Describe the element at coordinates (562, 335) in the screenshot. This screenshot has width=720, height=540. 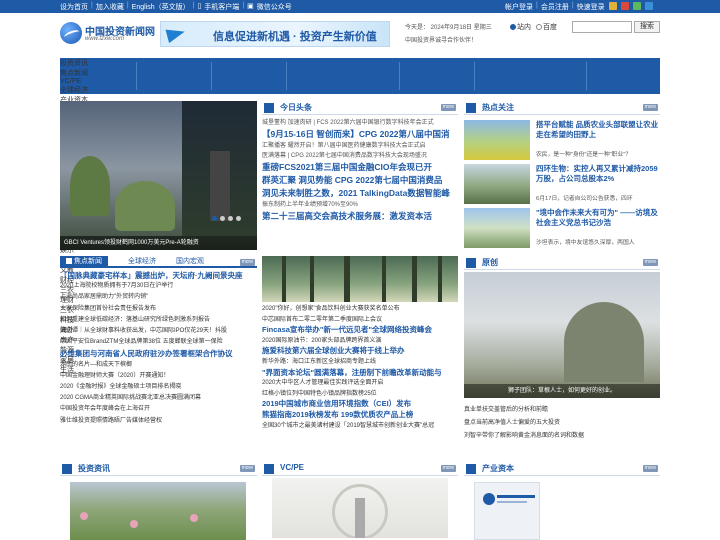
I see `origin-image: 狮子团队：草根人士，如何更好的创业。` at that location.